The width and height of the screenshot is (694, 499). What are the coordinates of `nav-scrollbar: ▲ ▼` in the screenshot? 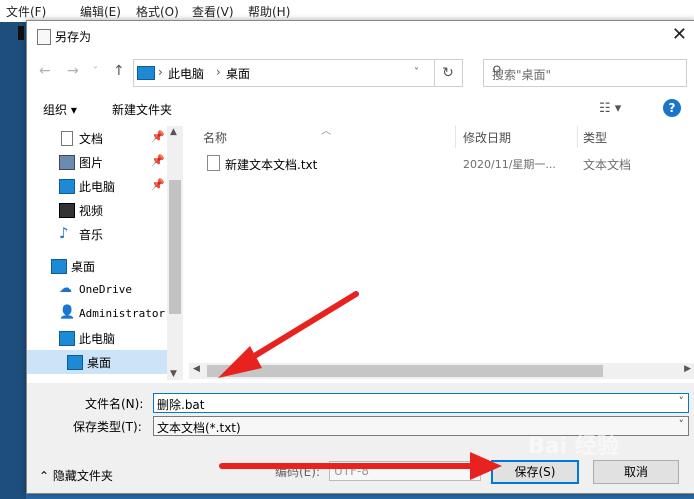 It's located at (175, 253).